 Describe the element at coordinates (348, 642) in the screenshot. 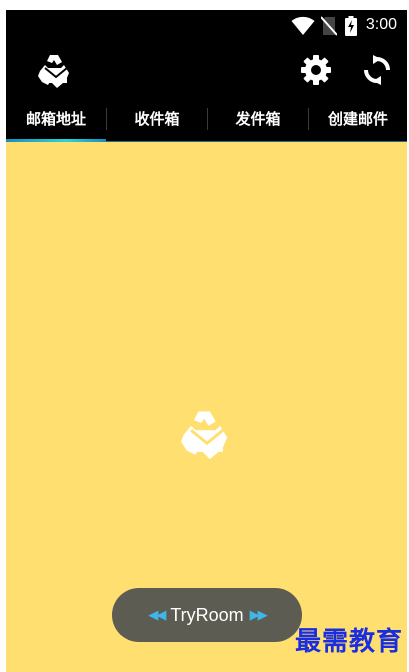

I see `watermark: 最需教育` at that location.